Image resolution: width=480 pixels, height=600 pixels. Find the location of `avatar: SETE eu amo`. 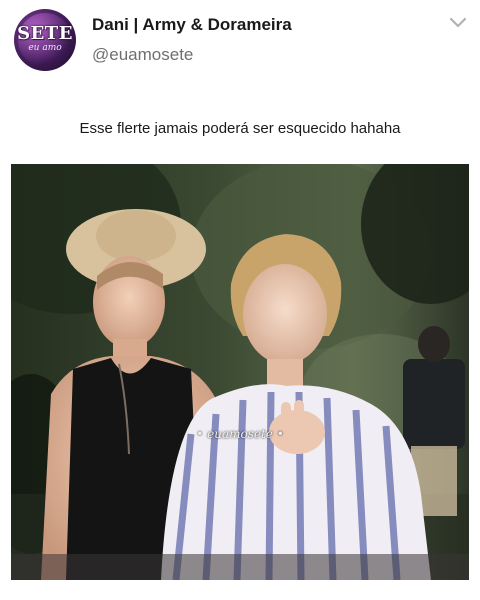

avatar: SETE eu amo is located at coordinates (45, 40).